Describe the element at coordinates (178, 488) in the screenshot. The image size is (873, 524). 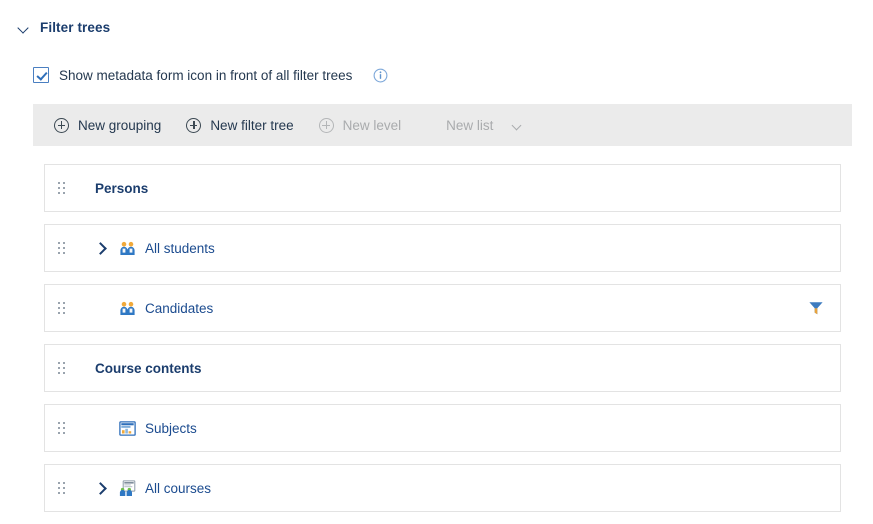
I see `row-label: All courses` at that location.